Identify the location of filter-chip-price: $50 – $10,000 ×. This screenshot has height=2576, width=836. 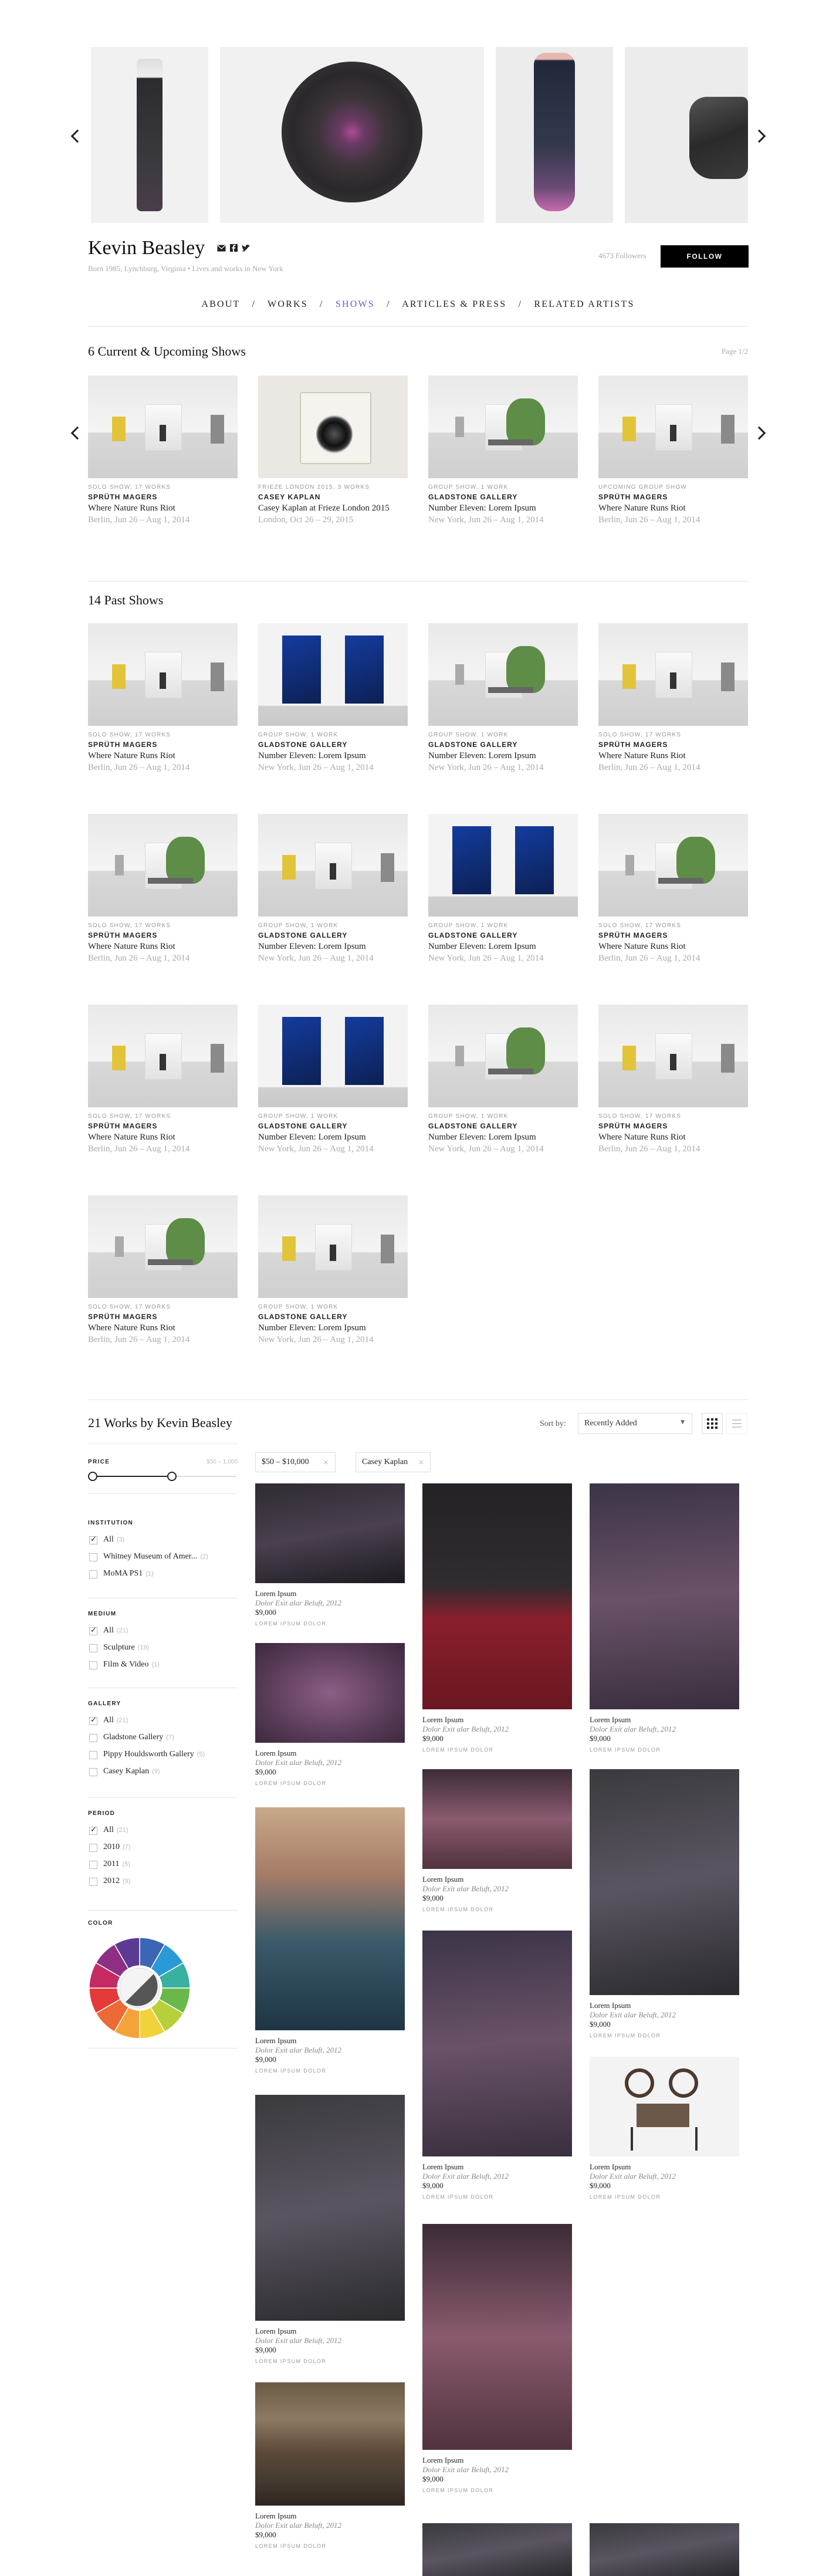
(295, 1462).